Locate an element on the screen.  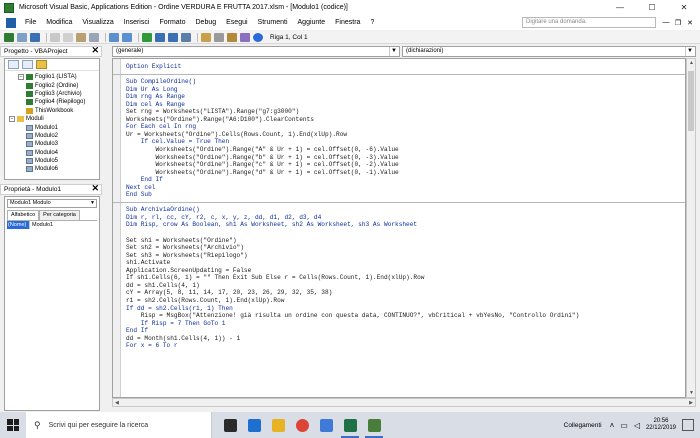
horizontal-scrollbar: ◀ ▶ is located at coordinates (404, 402).